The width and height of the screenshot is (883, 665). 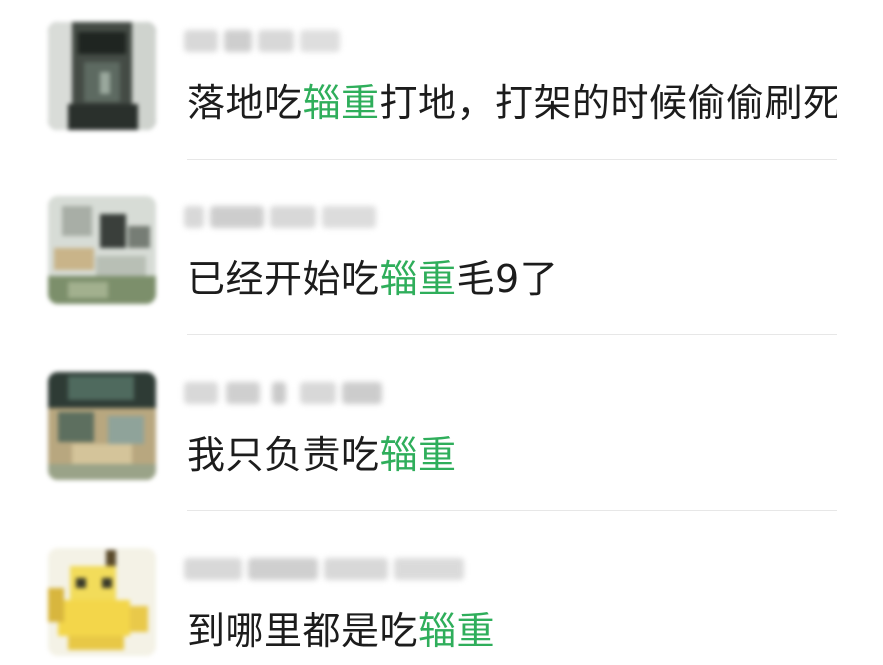 What do you see at coordinates (283, 455) in the screenshot?
I see `comment-text-prefix: 我只负责吃` at bounding box center [283, 455].